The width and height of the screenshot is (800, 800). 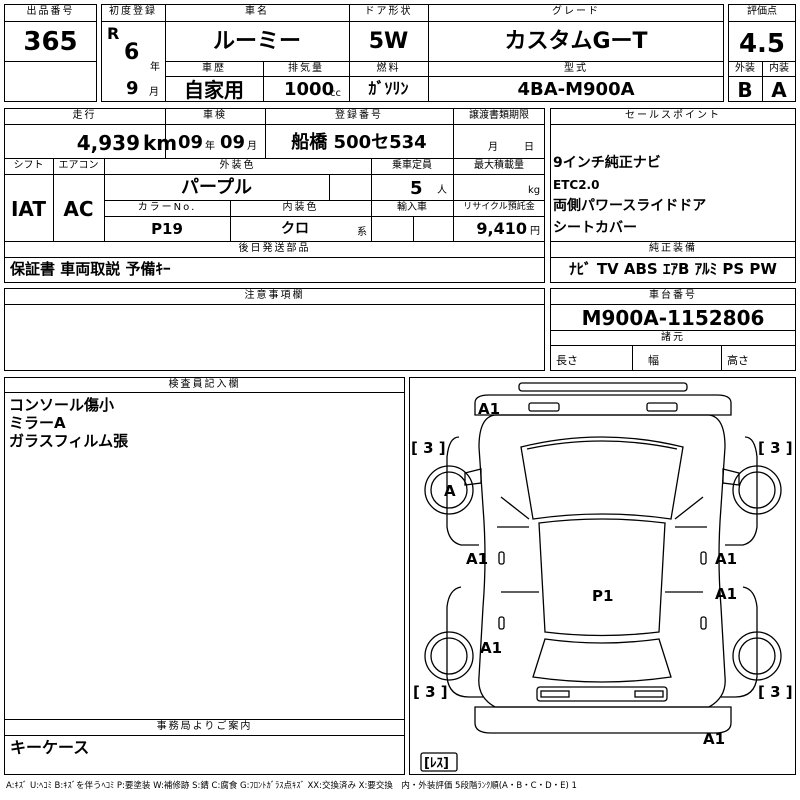 What do you see at coordinates (412, 165) in the screenshot?
I see `capacity-header: 乗車定員` at bounding box center [412, 165].